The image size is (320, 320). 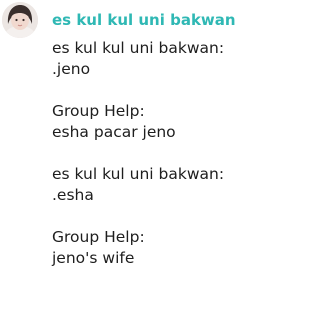 What do you see at coordinates (114, 132) in the screenshot?
I see `message-line: esha pacar jeno` at bounding box center [114, 132].